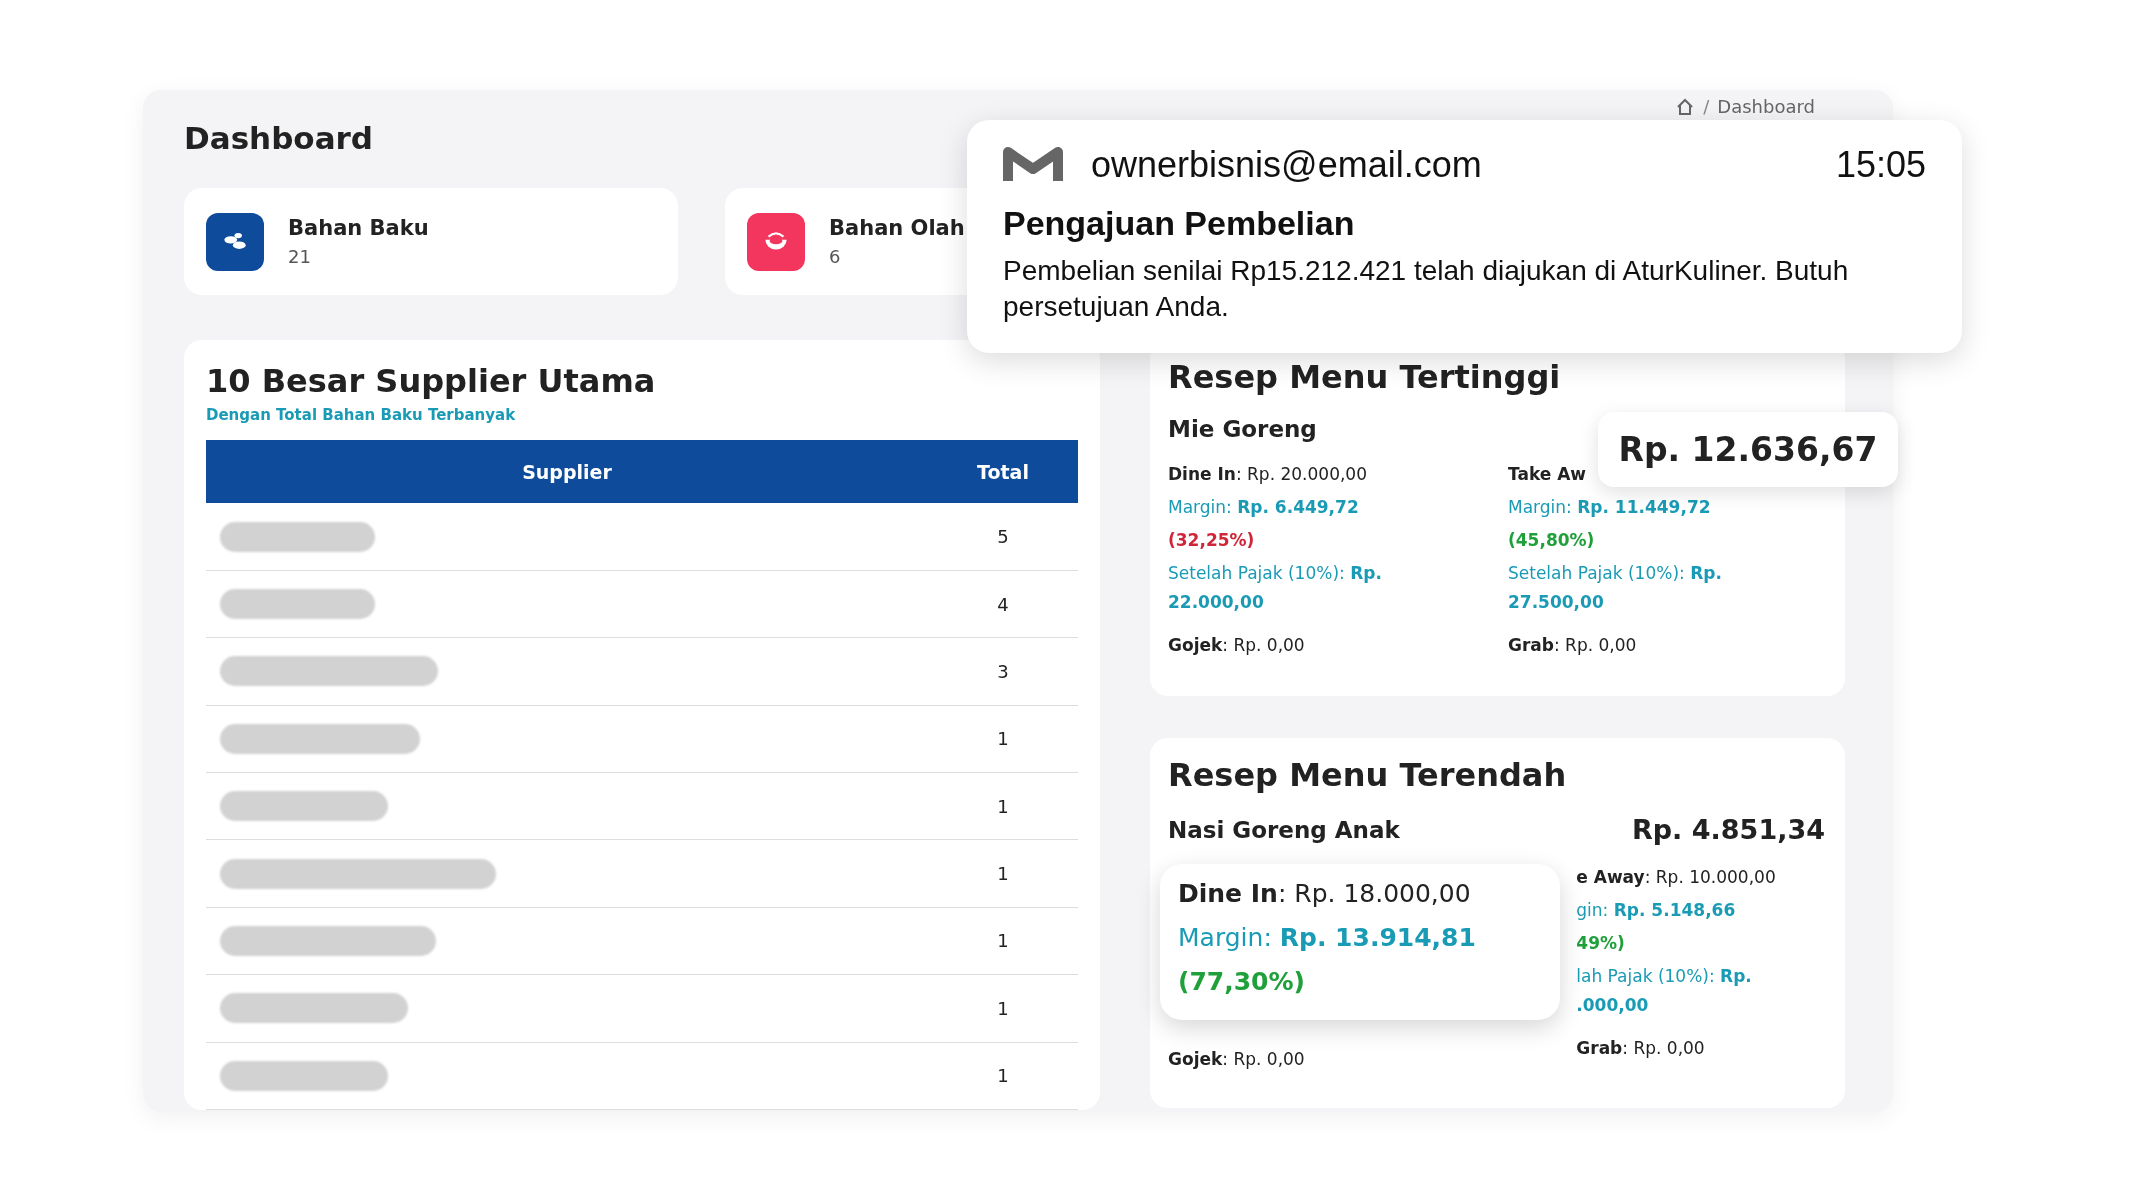 This screenshot has width=2132, height=1186. What do you see at coordinates (1284, 829) in the screenshot?
I see `menu-name: Nasi Goreng Anak` at bounding box center [1284, 829].